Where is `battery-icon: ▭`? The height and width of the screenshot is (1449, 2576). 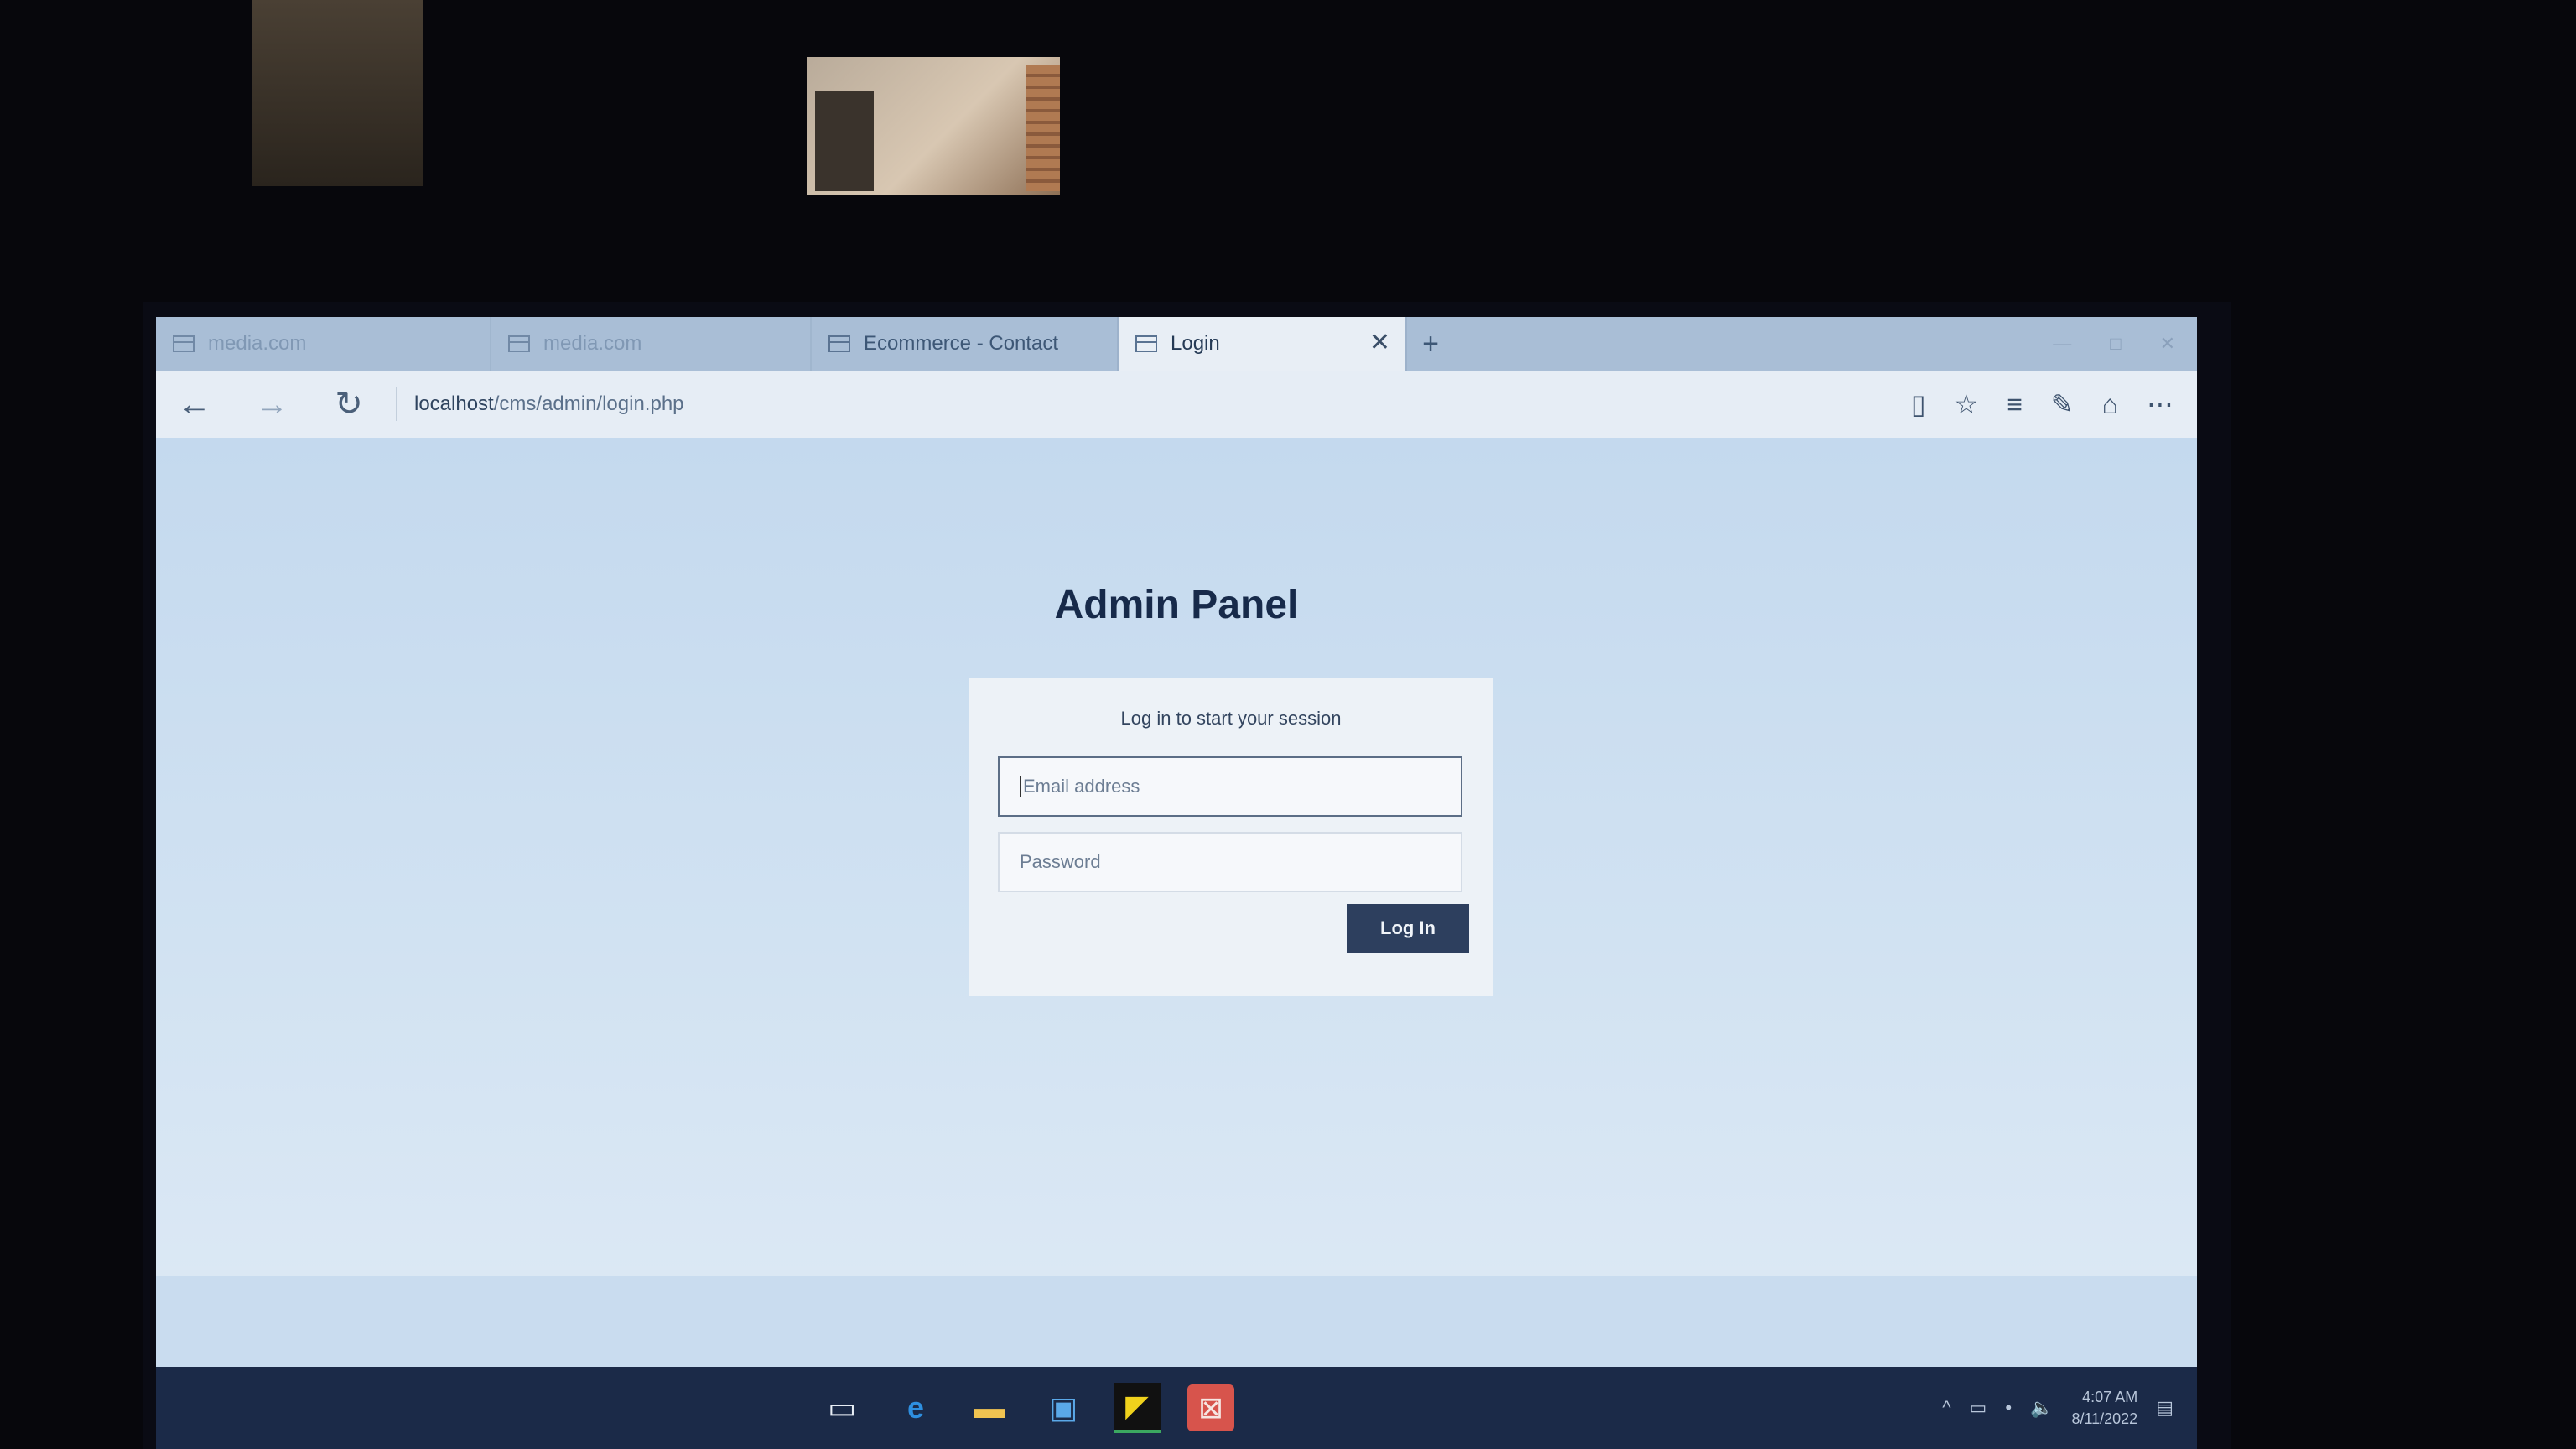 battery-icon: ▭ is located at coordinates (1978, 1408).